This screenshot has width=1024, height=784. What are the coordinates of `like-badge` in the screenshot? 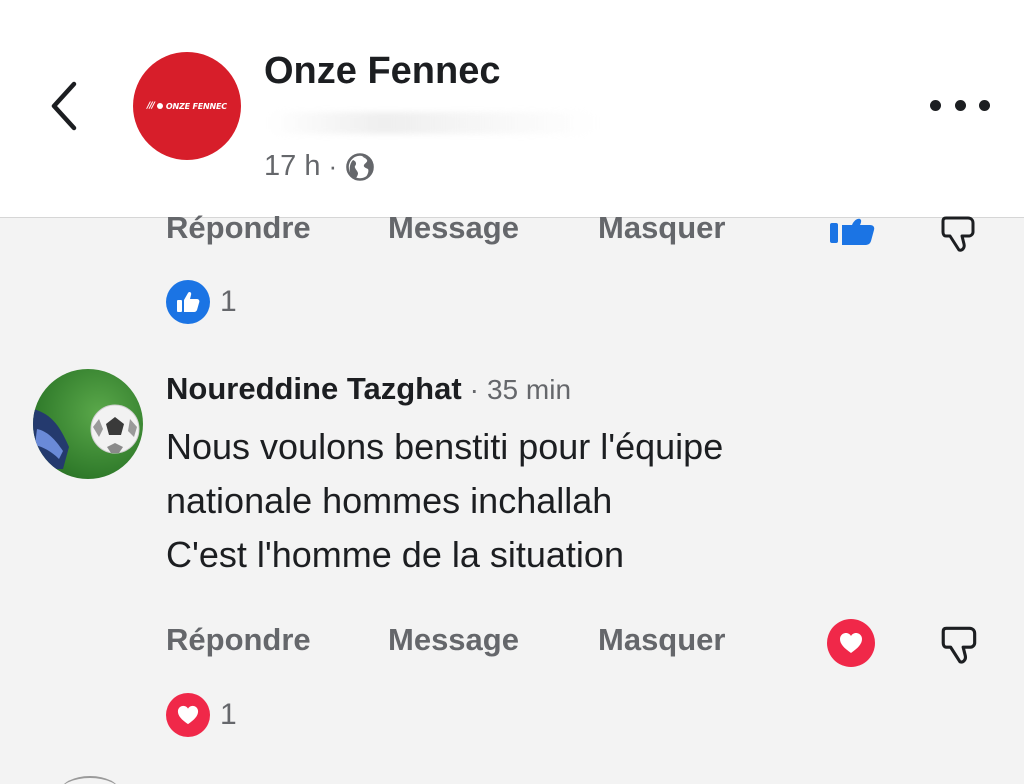 It's located at (188, 302).